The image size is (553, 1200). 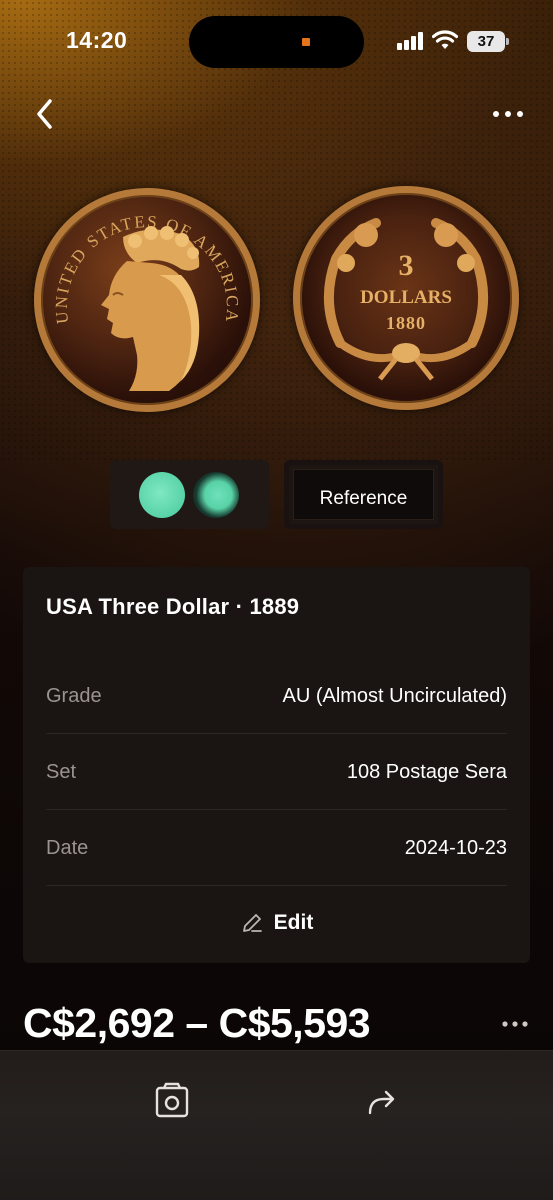 I want to click on reverse-denomination: DOLLARS, so click(x=406, y=297).